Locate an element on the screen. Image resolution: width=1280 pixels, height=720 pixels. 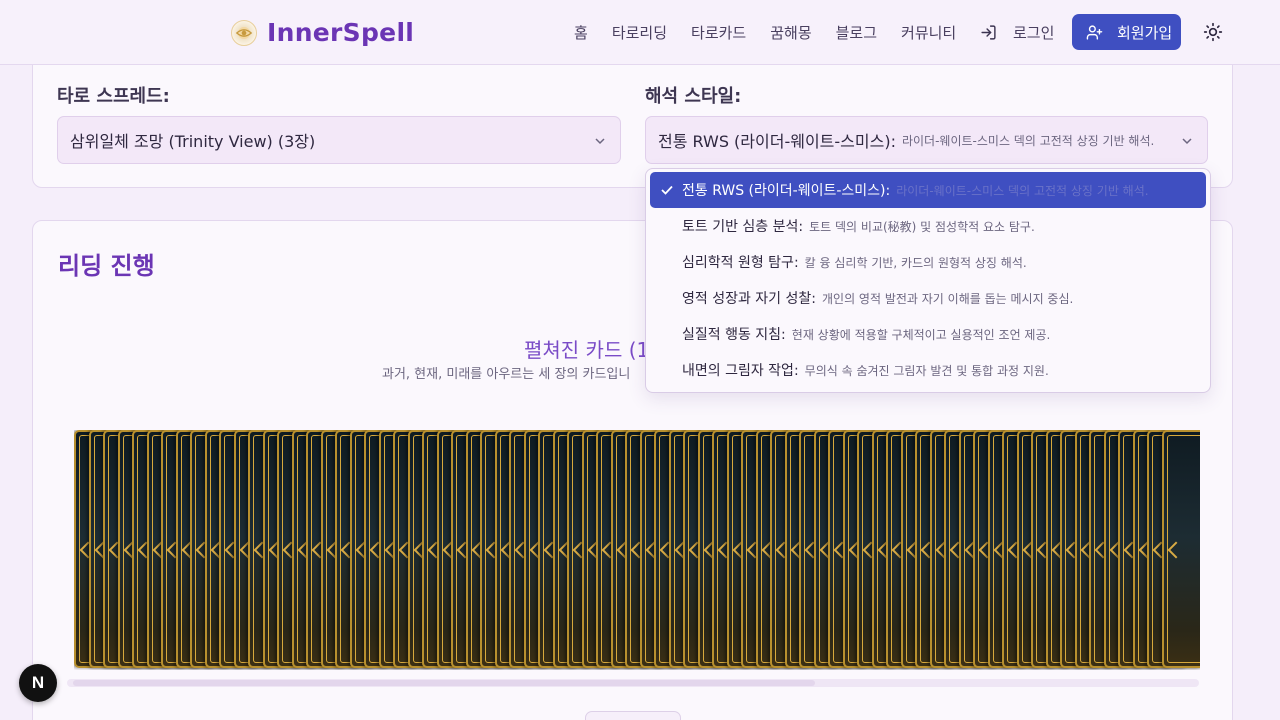
style-option: 토트 기반 심층 분석: 토트 덱의 비교(秘教) 및 점성학적 요소 탐구. is located at coordinates (928, 226).